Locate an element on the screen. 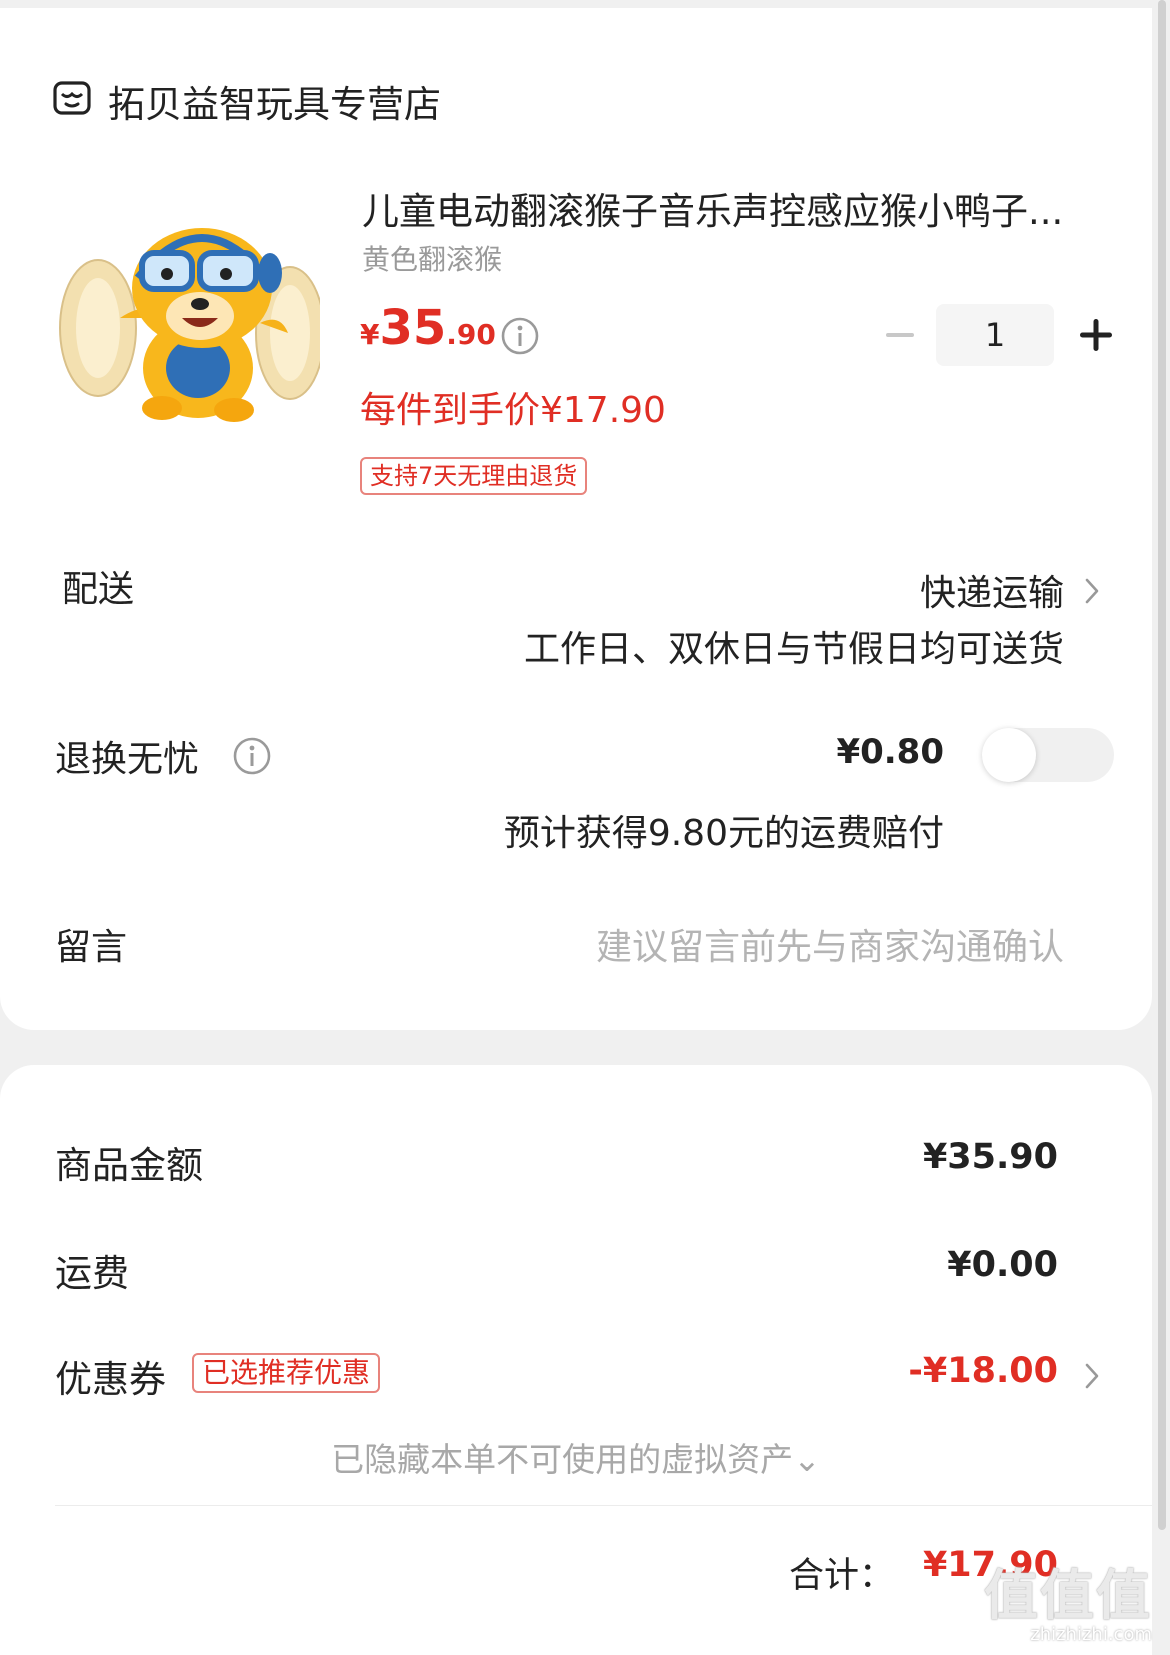  return-insurance-note: 预计获得9.80元的运费赔付 is located at coordinates (723, 833).